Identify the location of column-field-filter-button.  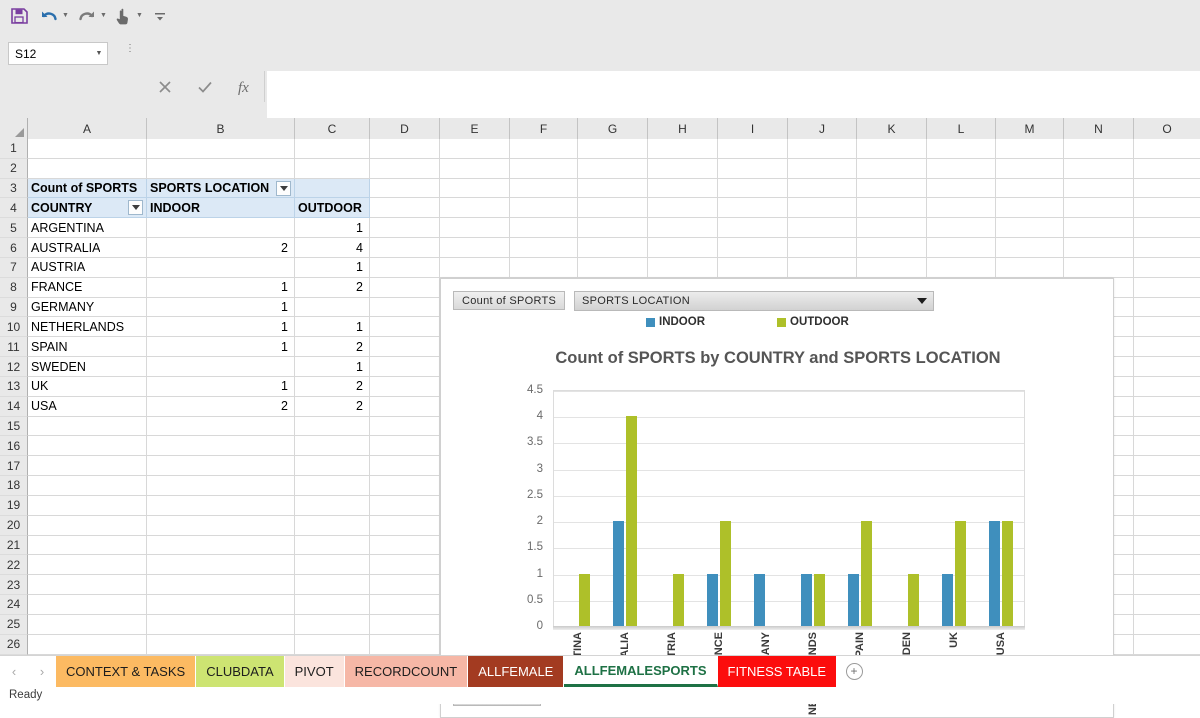
(283, 188).